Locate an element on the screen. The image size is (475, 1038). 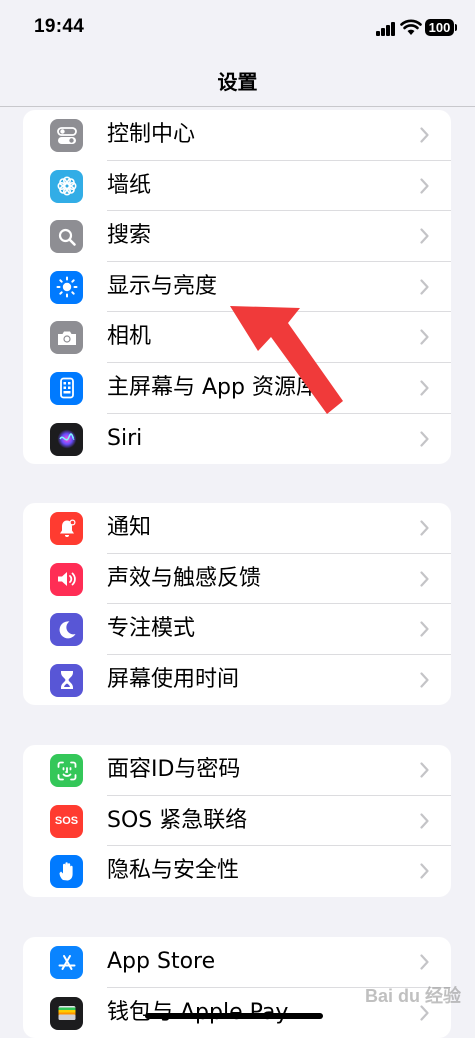
settings-row-label: 专注模式 is located at coordinates (151, 629).